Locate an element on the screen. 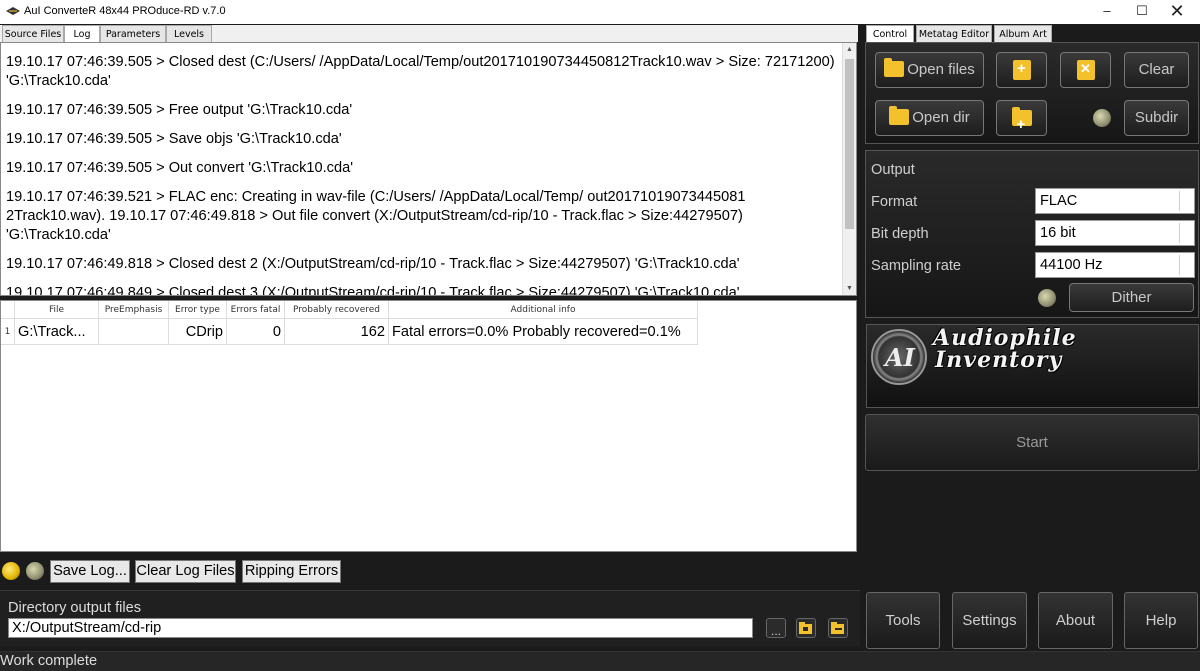  status-text: Work complete is located at coordinates (49, 661).